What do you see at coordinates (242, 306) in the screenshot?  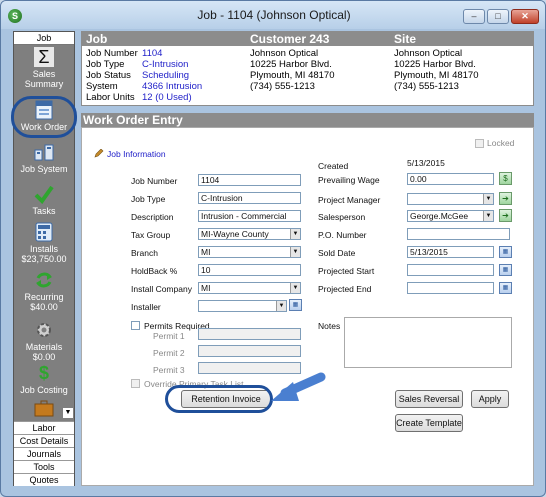 I see `installer-select: ▼` at bounding box center [242, 306].